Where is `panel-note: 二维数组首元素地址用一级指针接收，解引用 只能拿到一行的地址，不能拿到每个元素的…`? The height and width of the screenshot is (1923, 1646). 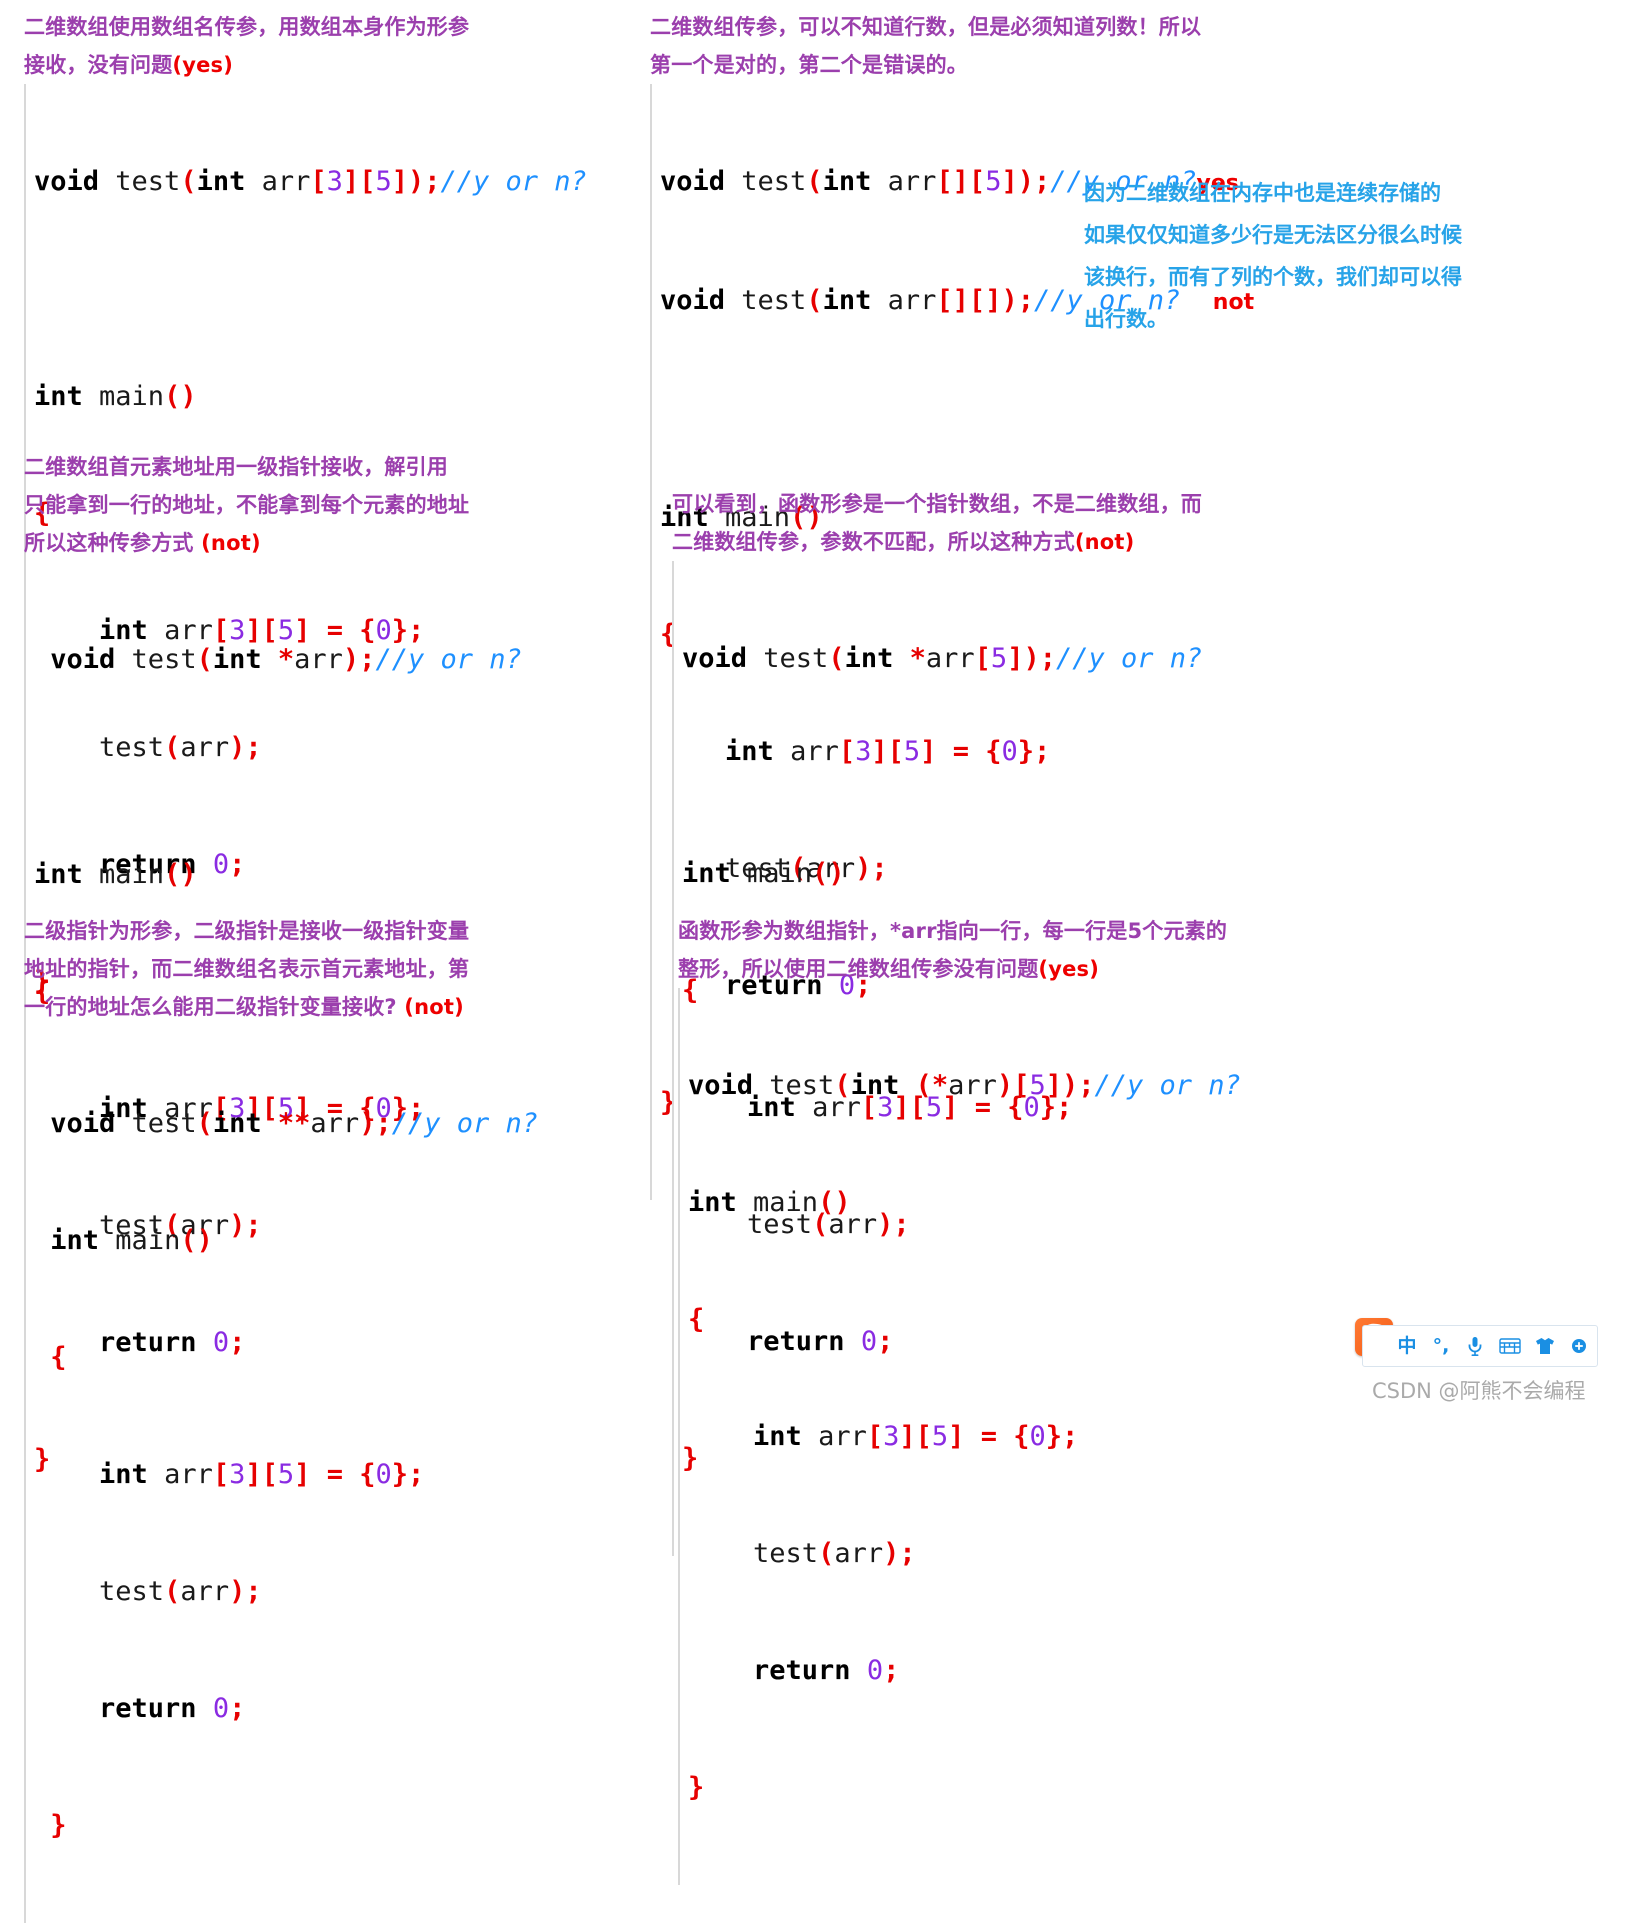
panel-note: 二维数组首元素地址用一级指针接收，解引用 只能拿到一行的地址，不能拿到每个元素的… is located at coordinates (339, 505).